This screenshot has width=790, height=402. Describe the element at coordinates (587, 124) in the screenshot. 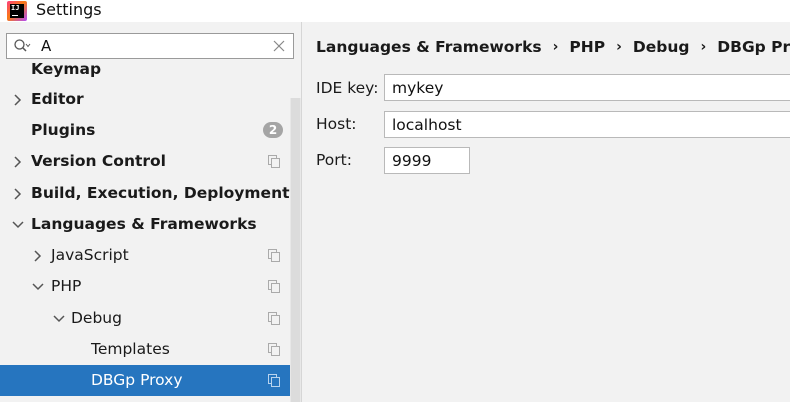

I see `host-field` at that location.